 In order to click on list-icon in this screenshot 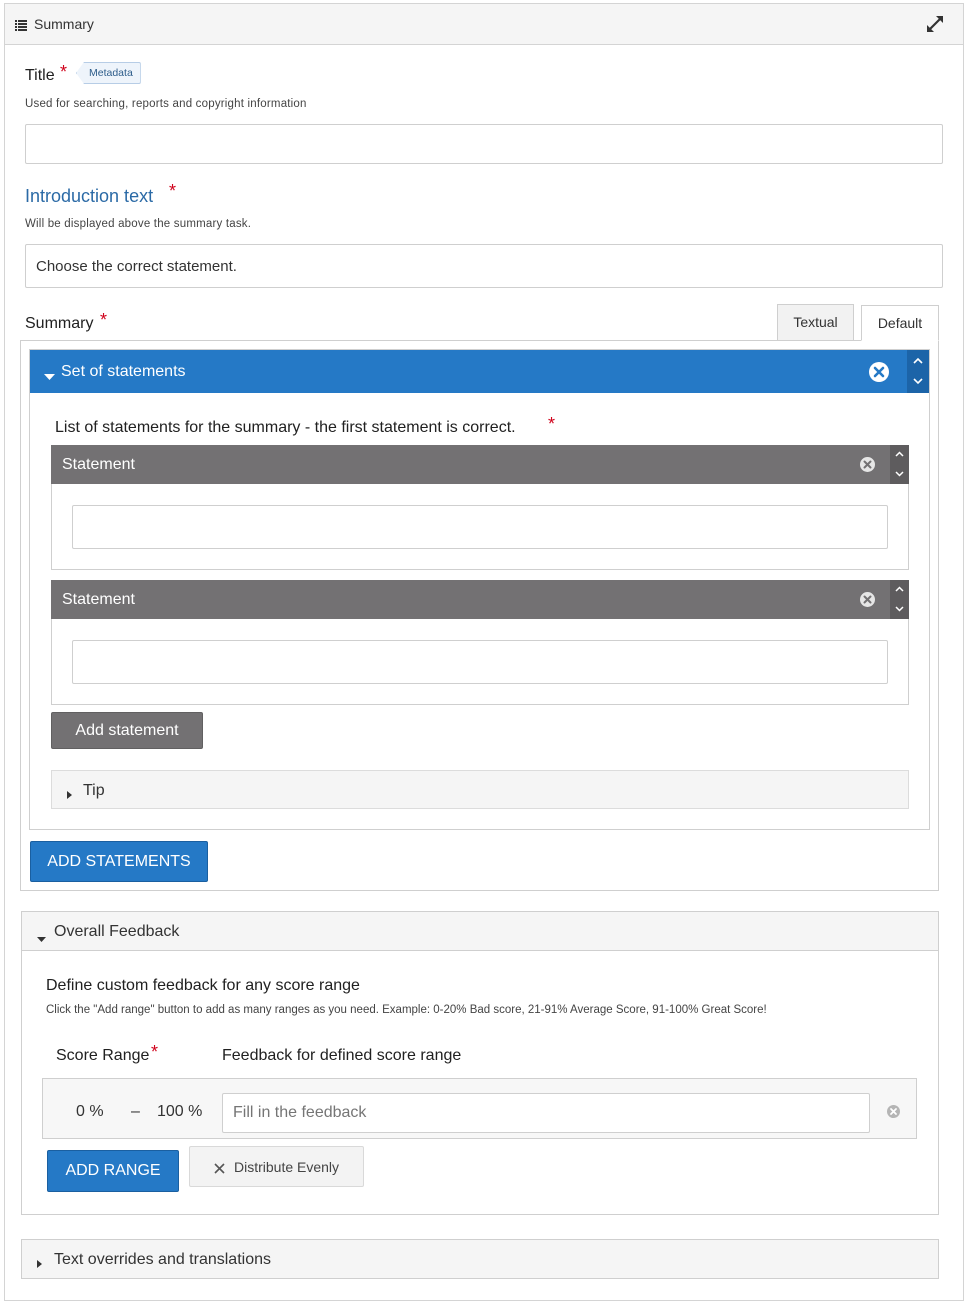, I will do `click(21, 27)`.